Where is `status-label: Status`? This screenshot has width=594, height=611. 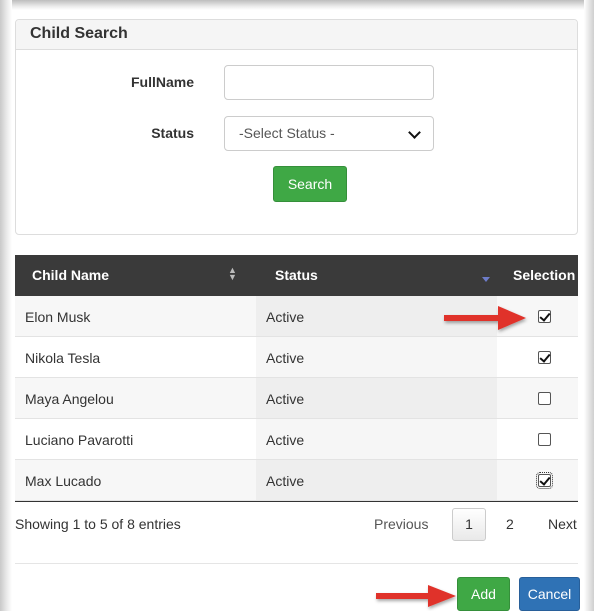
status-label: Status is located at coordinates (172, 133).